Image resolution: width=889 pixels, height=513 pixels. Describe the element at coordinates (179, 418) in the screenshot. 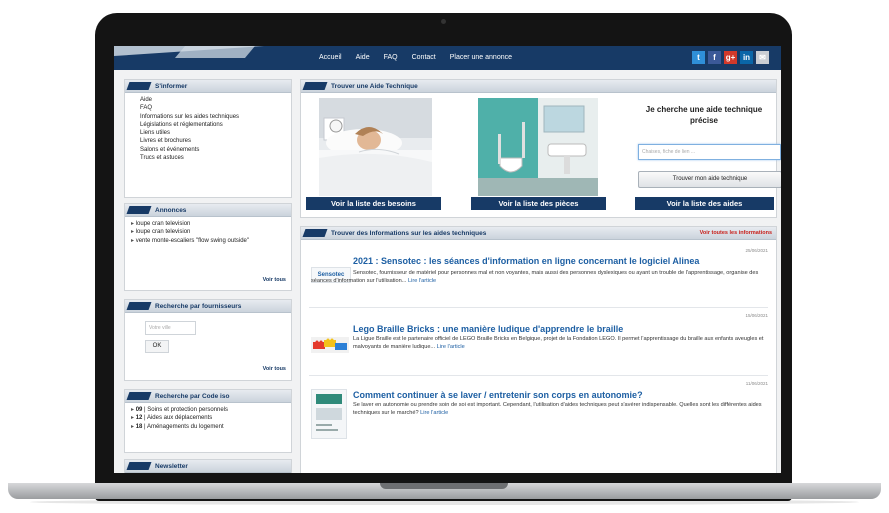

I see `code-iso-label: Aides aux déplacements` at that location.